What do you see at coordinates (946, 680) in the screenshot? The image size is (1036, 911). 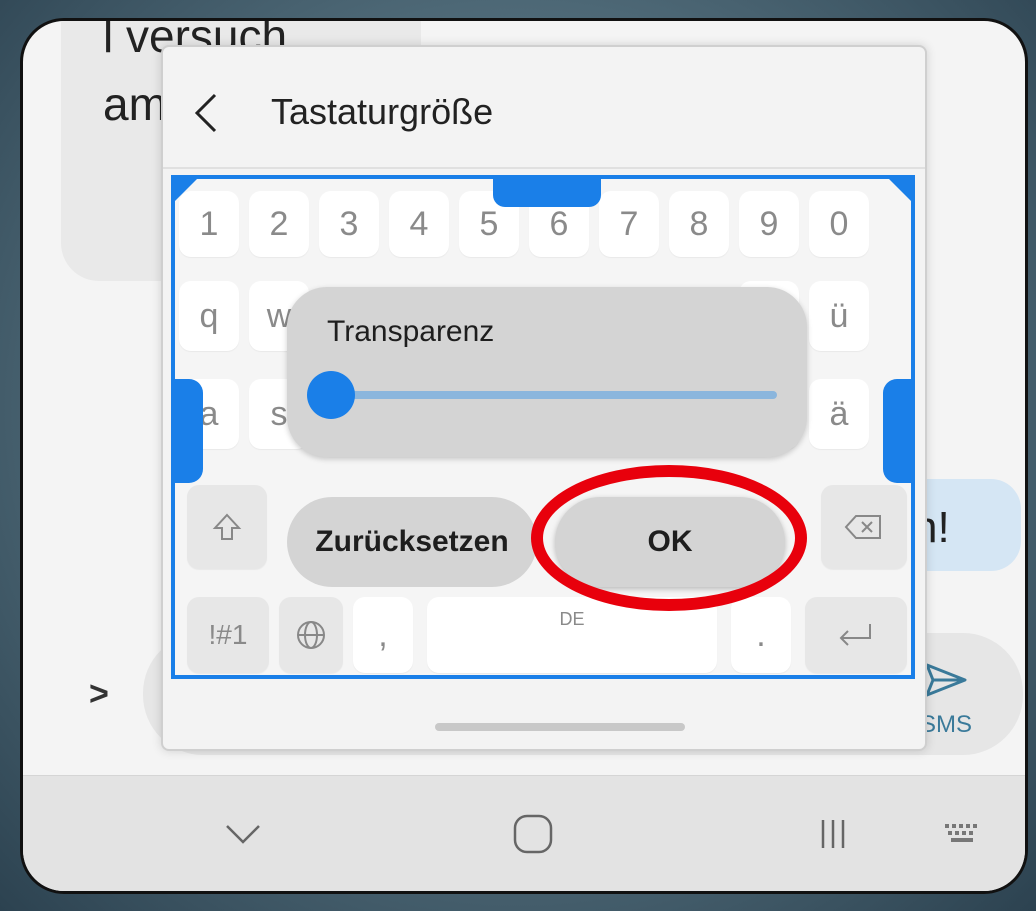 I see `send-icon` at bounding box center [946, 680].